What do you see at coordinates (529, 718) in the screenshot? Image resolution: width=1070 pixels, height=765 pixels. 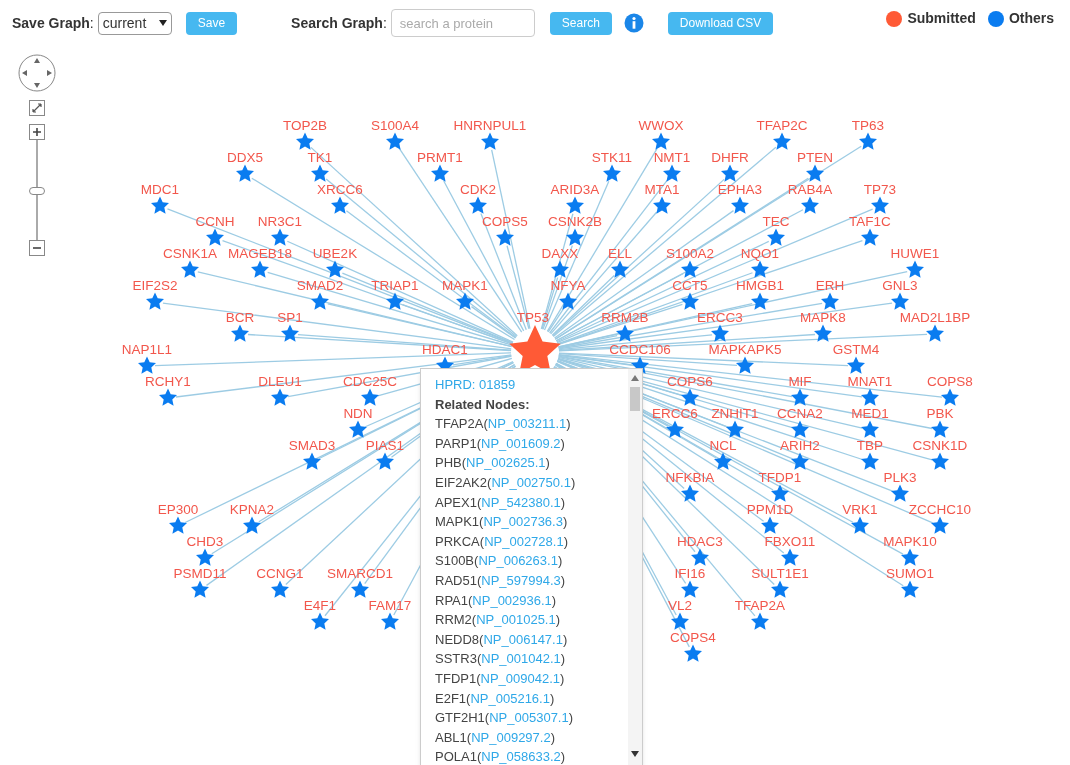 I see `protein-id-link: NP_005307.1` at bounding box center [529, 718].